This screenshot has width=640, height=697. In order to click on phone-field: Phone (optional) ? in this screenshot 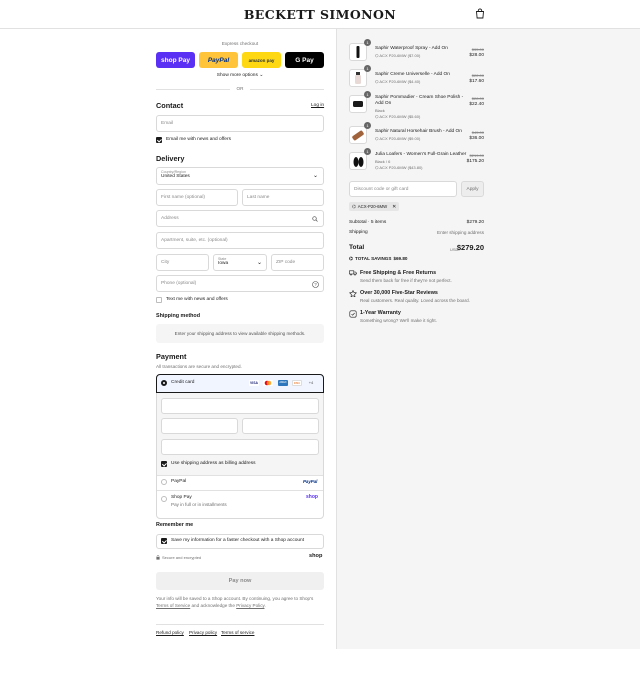, I will do `click(240, 283)`.